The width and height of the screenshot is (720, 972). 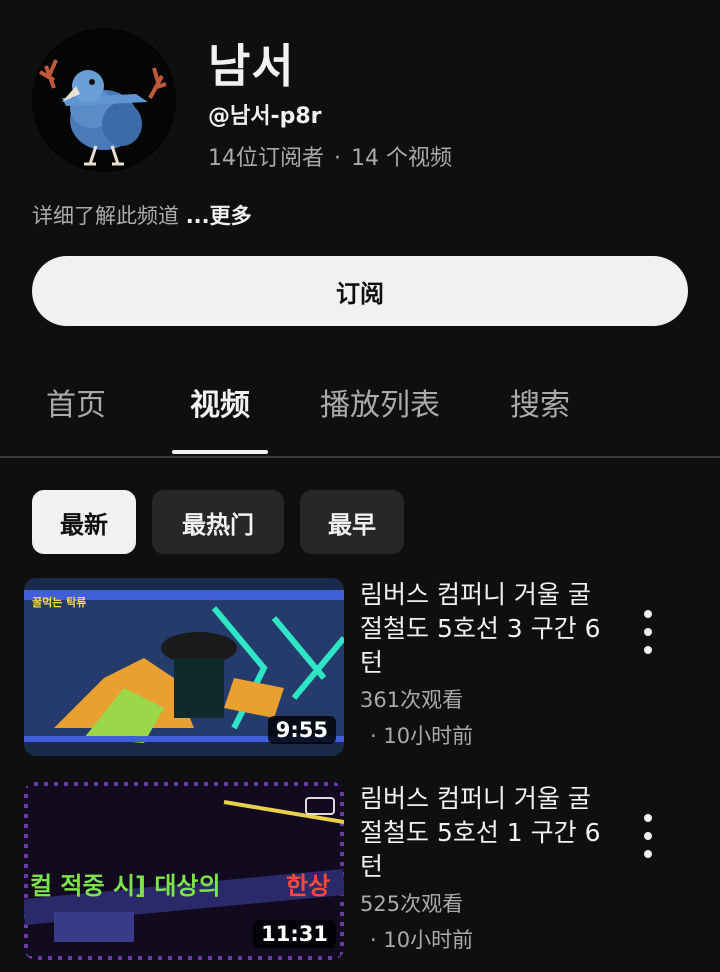 I want to click on video-thumbnail: 꿀먹는 탁류 9:55, so click(x=184, y=667).